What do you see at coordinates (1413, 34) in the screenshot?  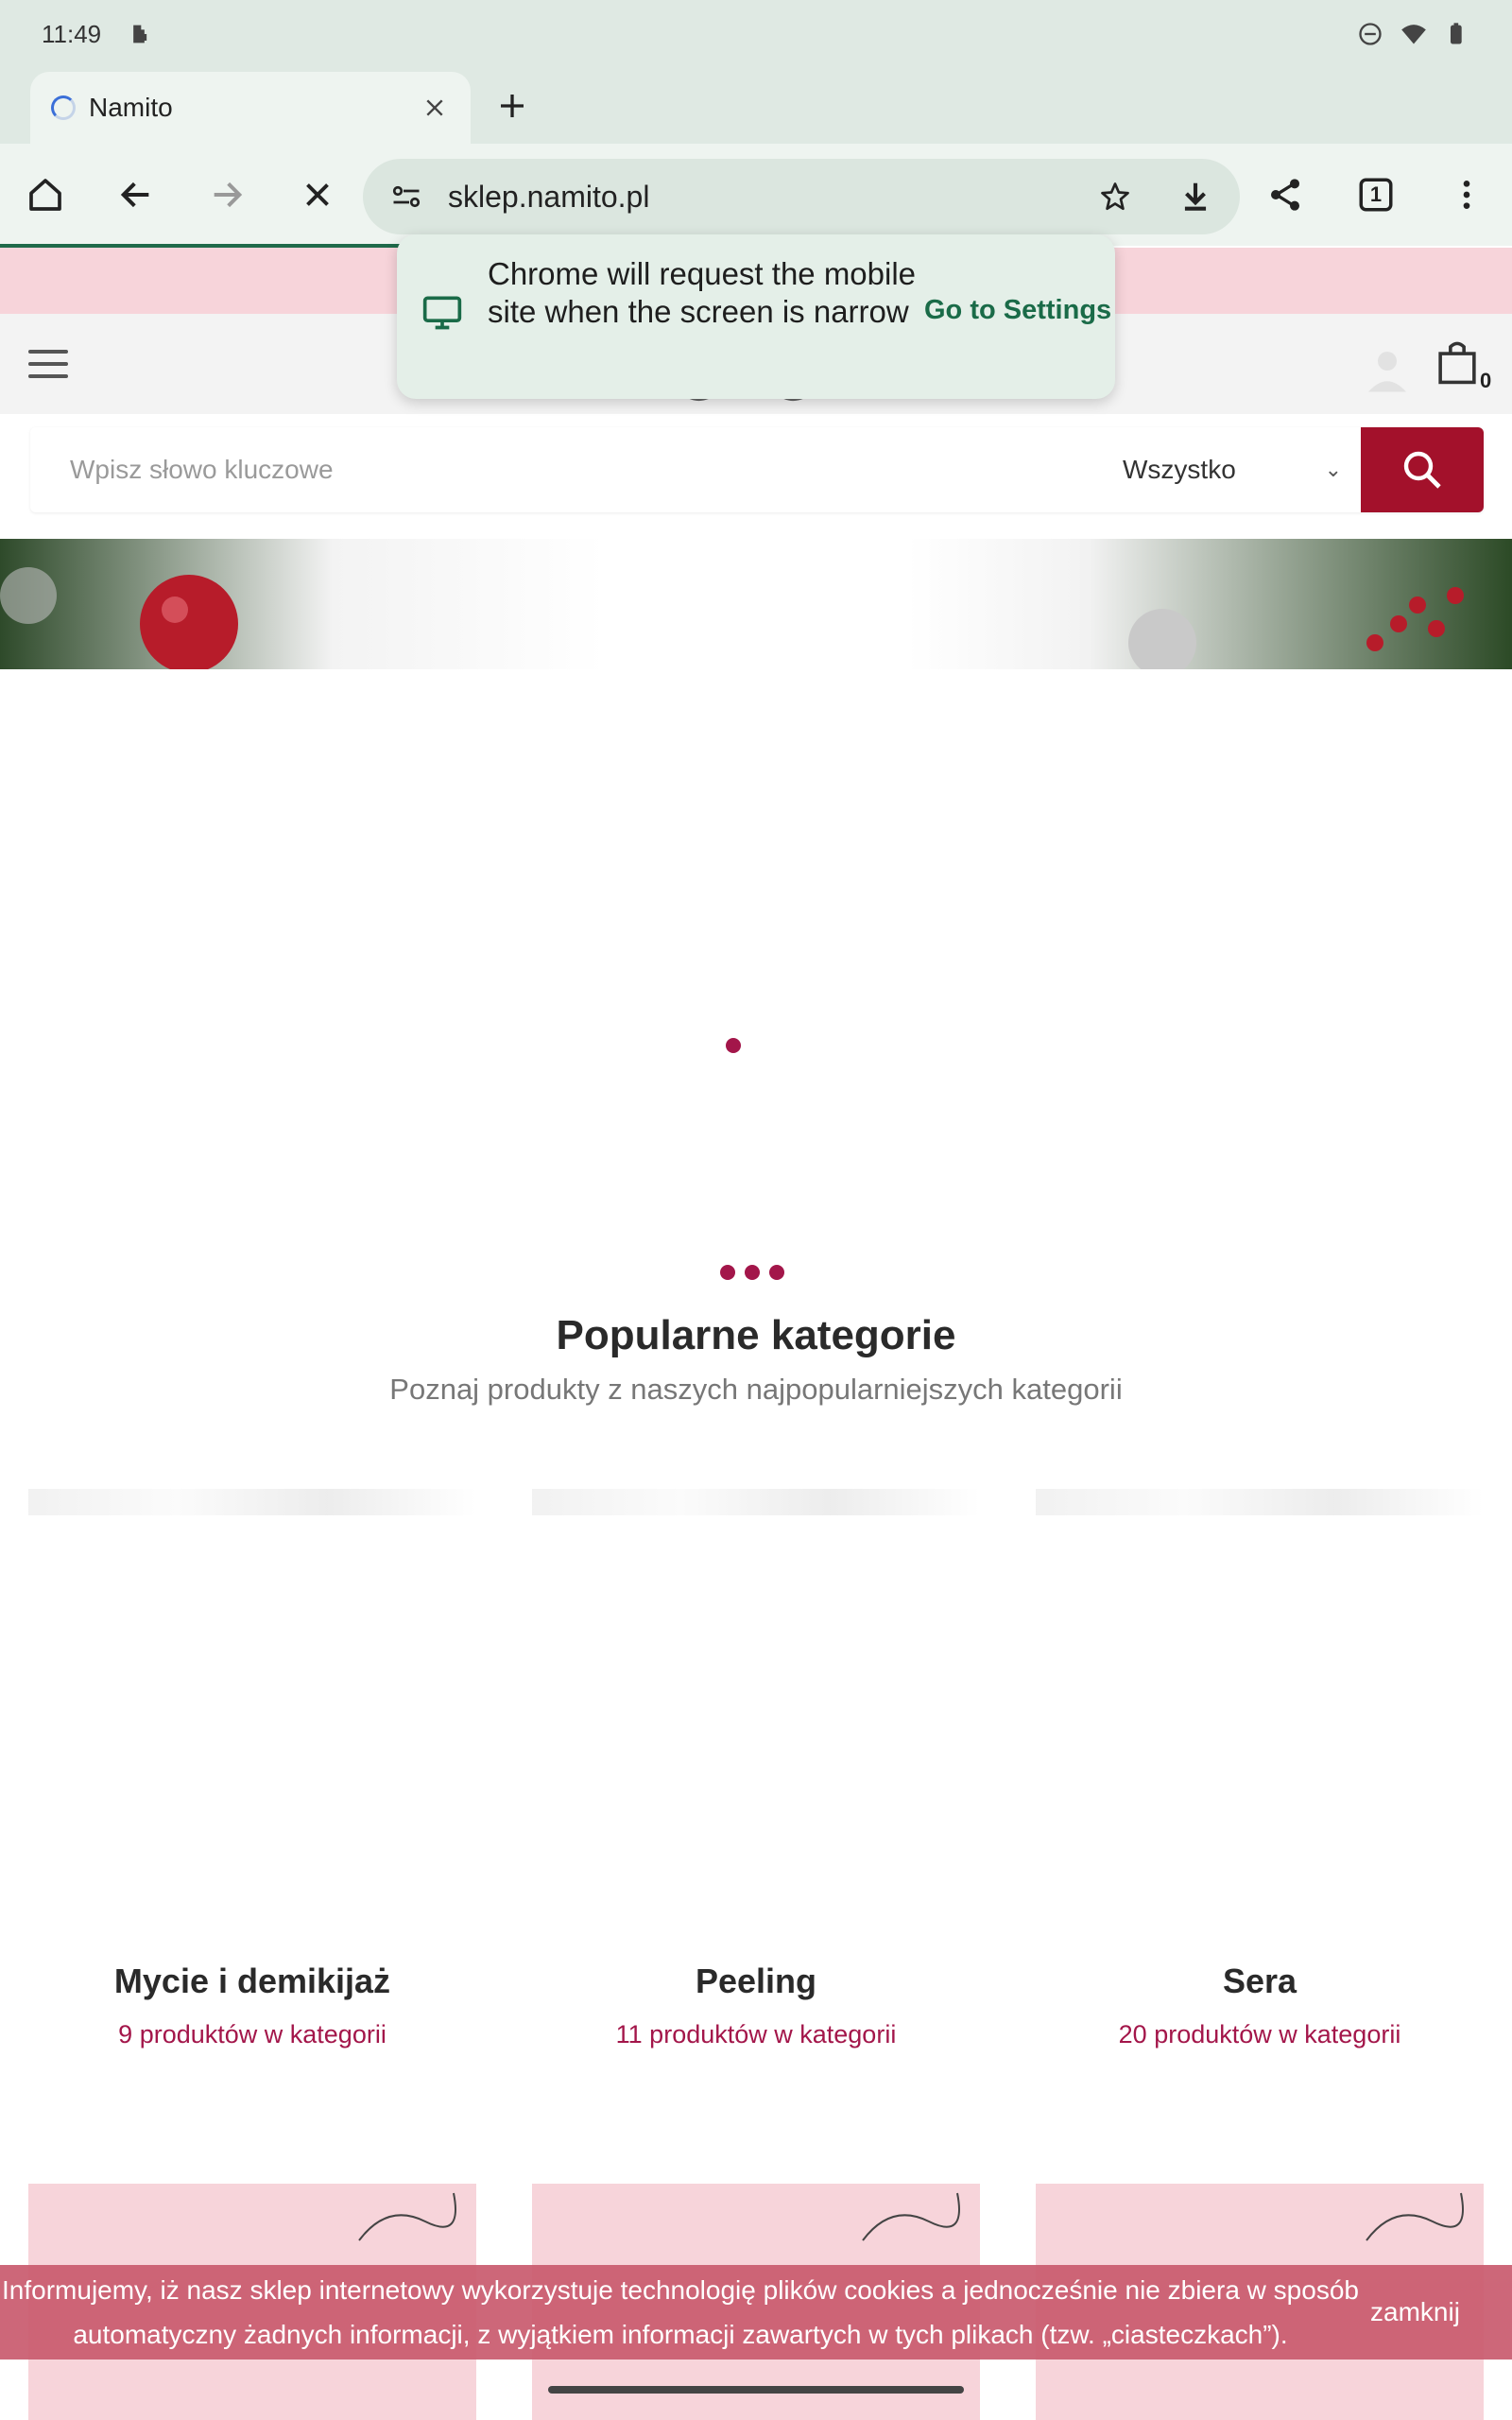 I see `wifi-icon` at bounding box center [1413, 34].